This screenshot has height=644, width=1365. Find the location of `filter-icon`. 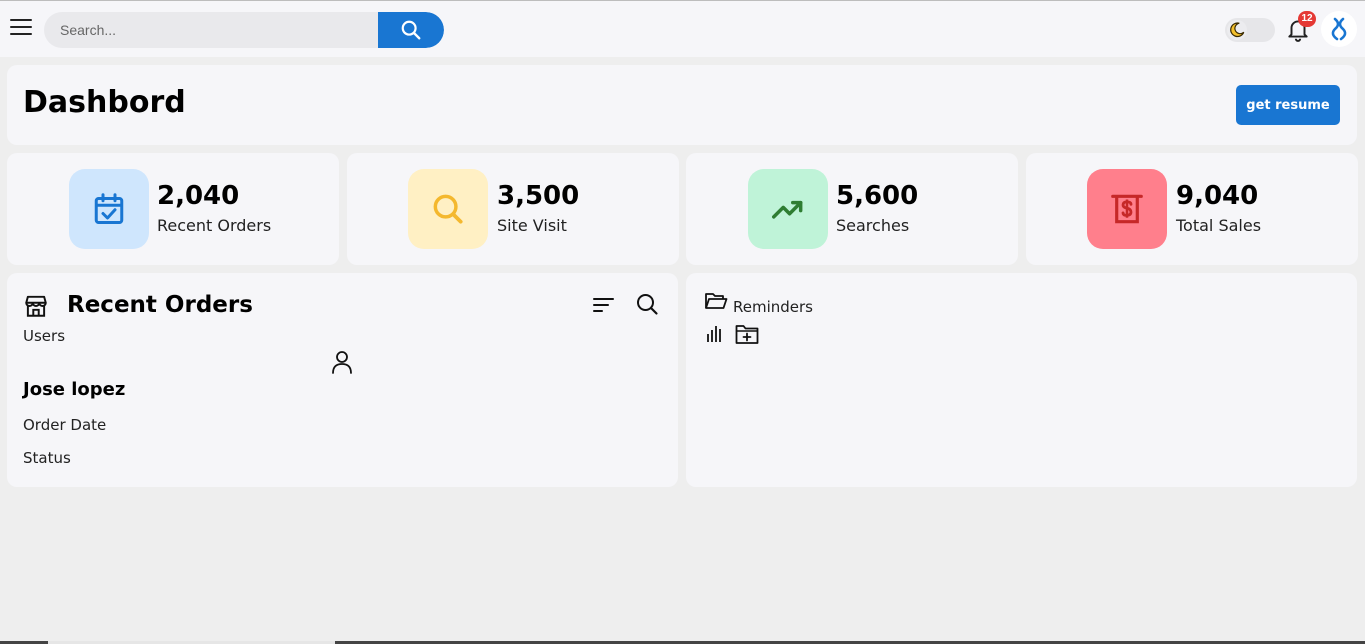

filter-icon is located at coordinates (604, 305).